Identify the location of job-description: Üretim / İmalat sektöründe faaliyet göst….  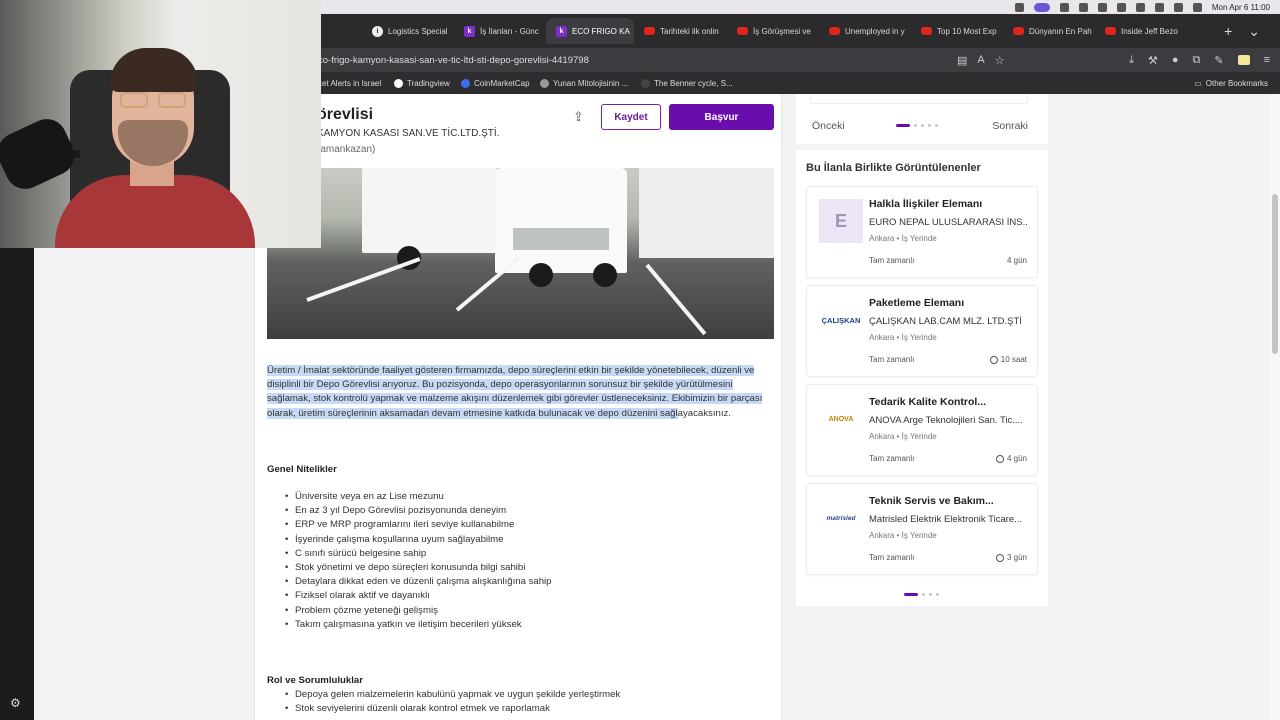
(522, 392).